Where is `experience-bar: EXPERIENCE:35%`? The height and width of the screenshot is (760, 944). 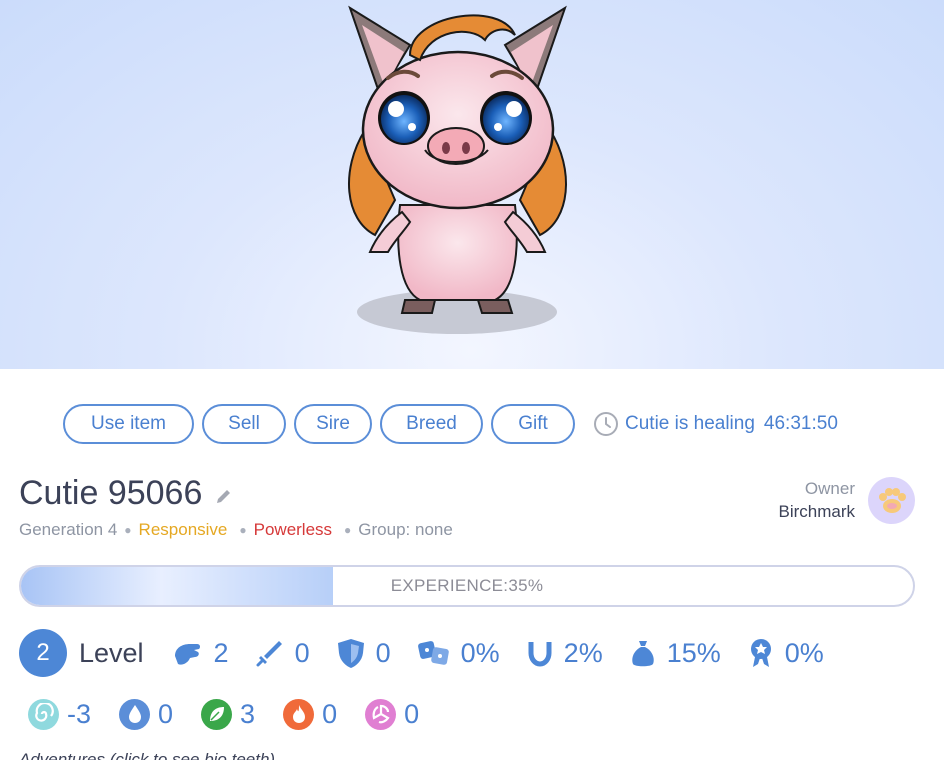 experience-bar: EXPERIENCE:35% is located at coordinates (467, 586).